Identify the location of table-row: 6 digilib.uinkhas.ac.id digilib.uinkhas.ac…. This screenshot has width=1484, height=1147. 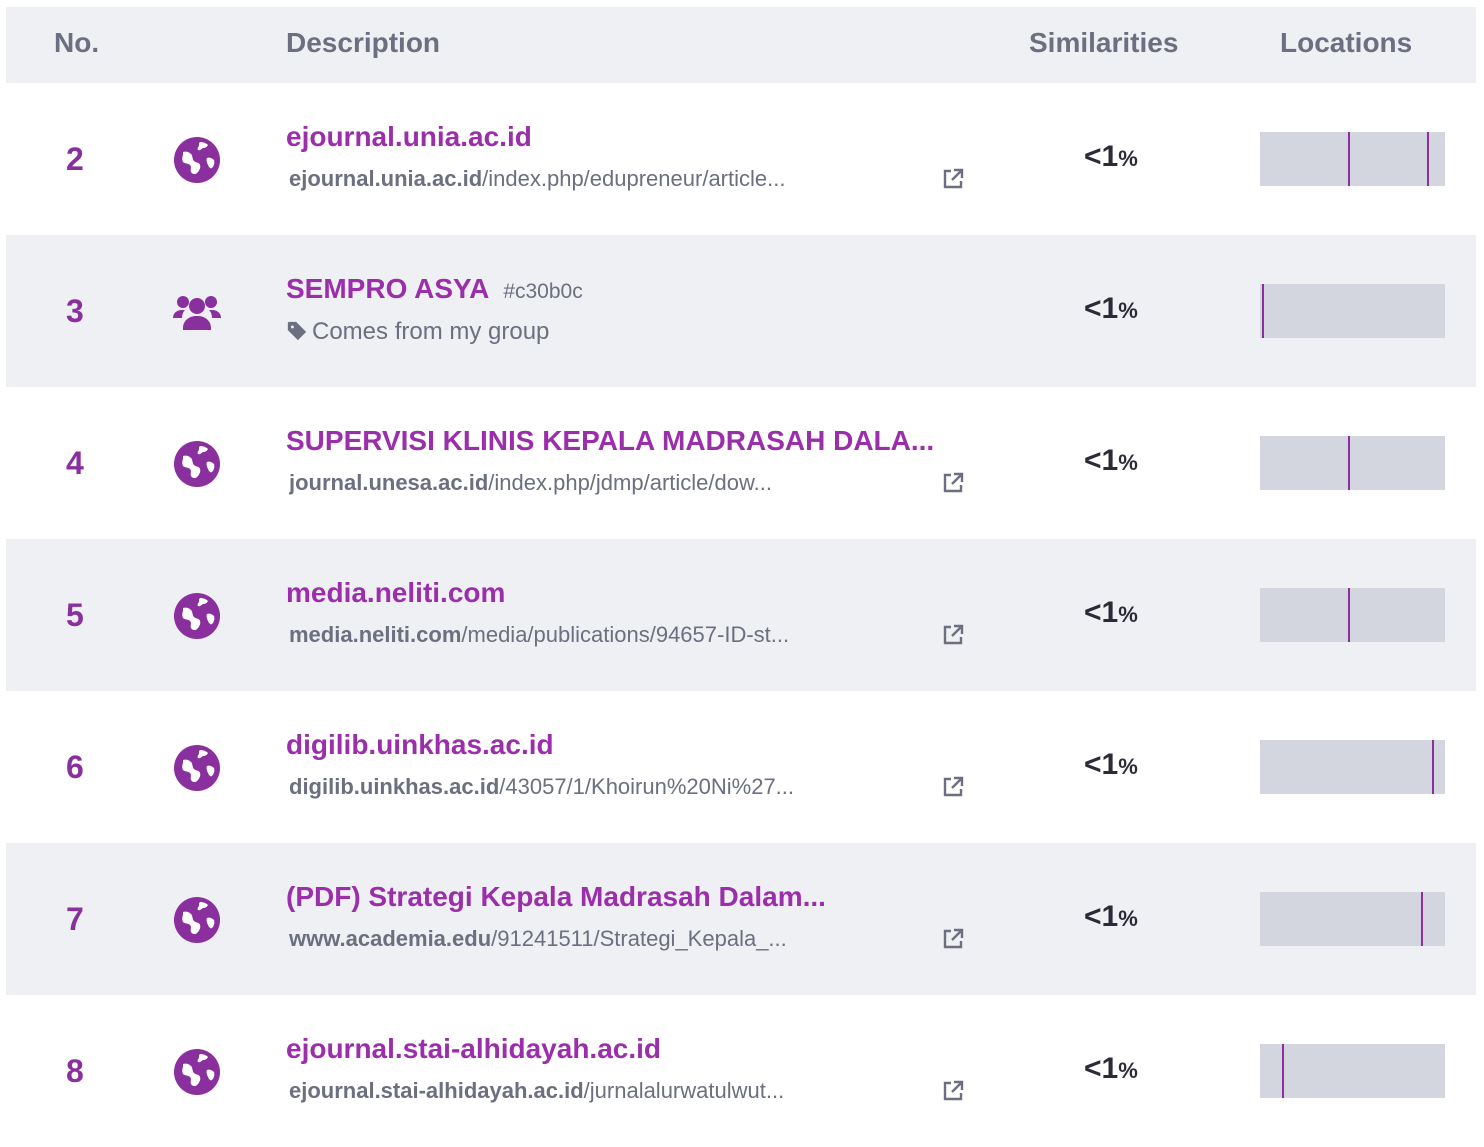
(741, 767).